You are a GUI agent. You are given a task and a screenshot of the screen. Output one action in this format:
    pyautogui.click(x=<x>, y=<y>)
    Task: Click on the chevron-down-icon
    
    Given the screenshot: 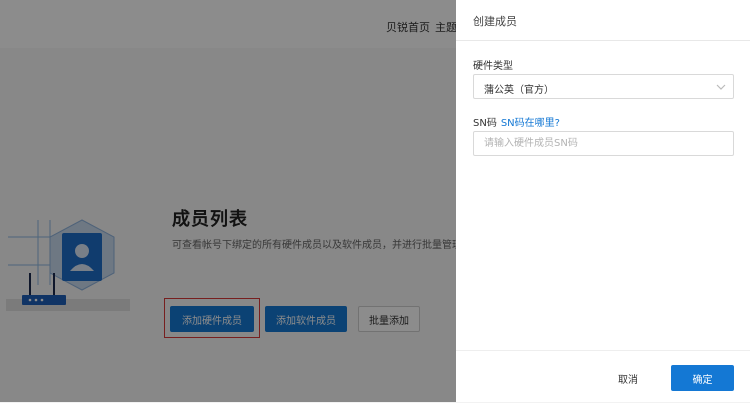 What is the action you would take?
    pyautogui.click(x=721, y=87)
    